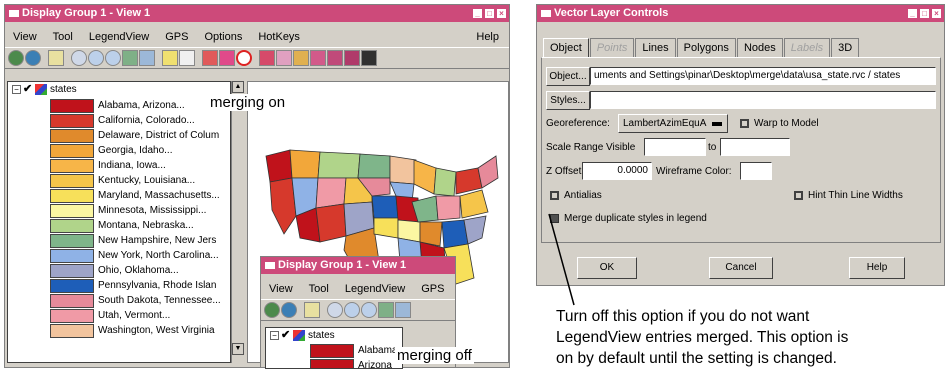 Image resolution: width=949 pixels, height=369 pixels. I want to click on menu-tool-2: Tool, so click(319, 289).